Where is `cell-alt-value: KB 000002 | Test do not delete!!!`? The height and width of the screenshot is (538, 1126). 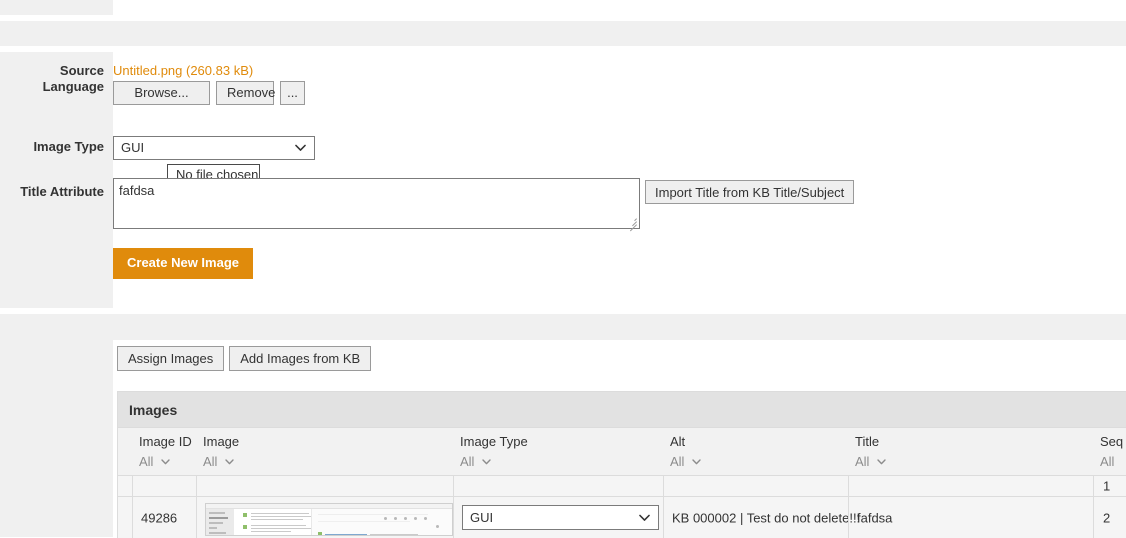 cell-alt-value: KB 000002 | Test do not delete!!! is located at coordinates (766, 517).